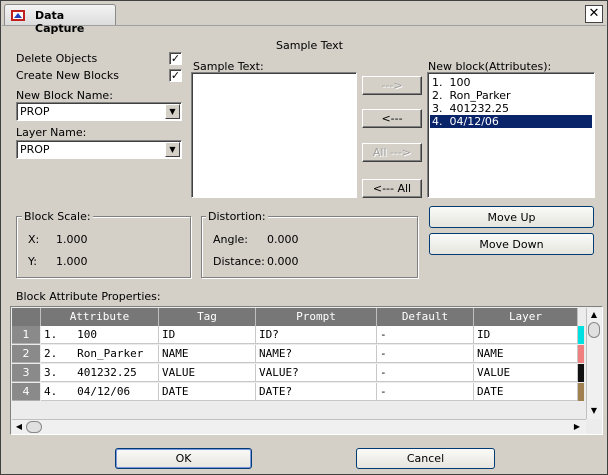 This screenshot has width=608, height=475. What do you see at coordinates (72, 261) in the screenshot?
I see `scale-y-value: 1.000` at bounding box center [72, 261].